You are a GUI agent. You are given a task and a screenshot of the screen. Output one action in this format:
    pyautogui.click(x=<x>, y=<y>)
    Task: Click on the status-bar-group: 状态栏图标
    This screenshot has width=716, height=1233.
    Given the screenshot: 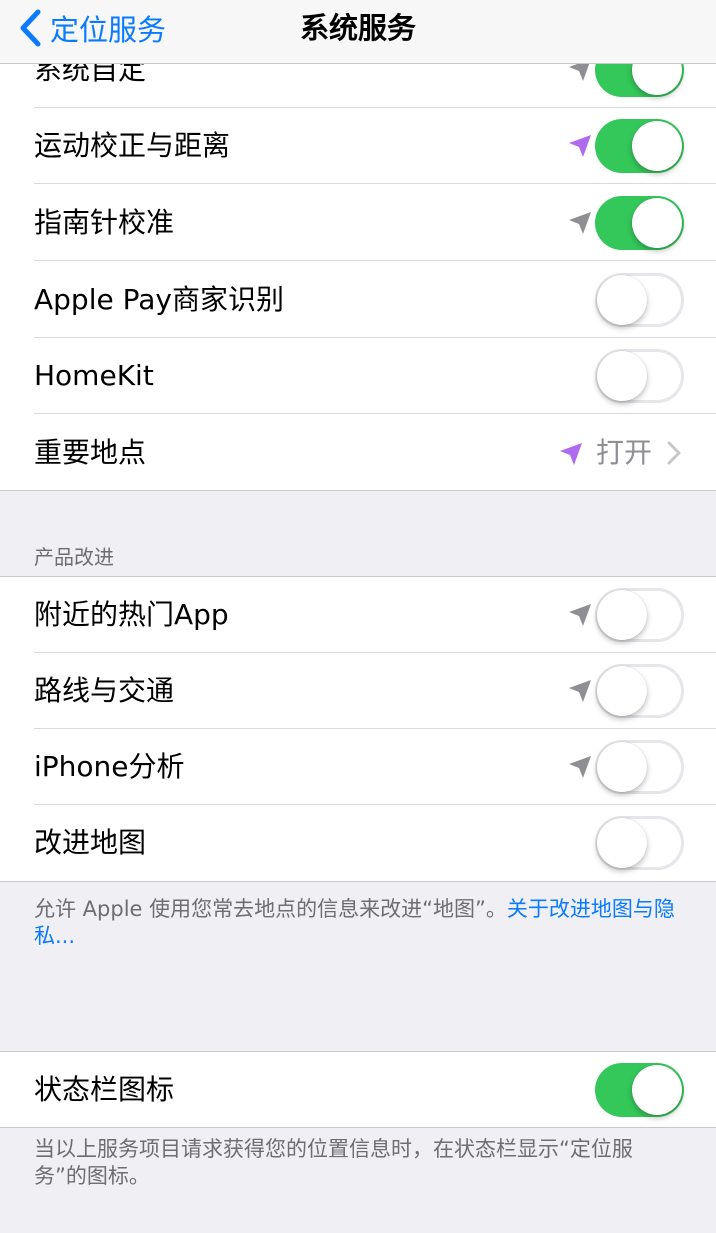 What is the action you would take?
    pyautogui.click(x=358, y=1089)
    